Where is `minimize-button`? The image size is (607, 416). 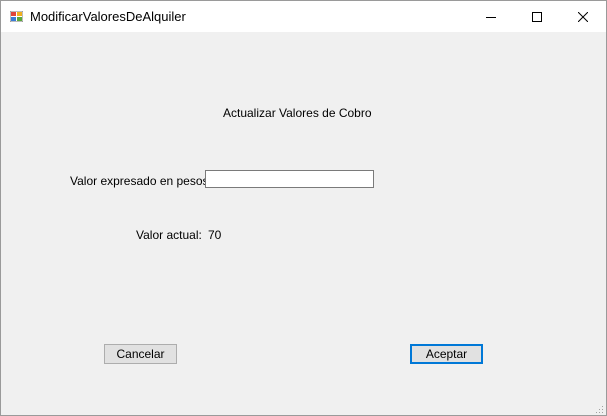
minimize-button is located at coordinates (491, 16).